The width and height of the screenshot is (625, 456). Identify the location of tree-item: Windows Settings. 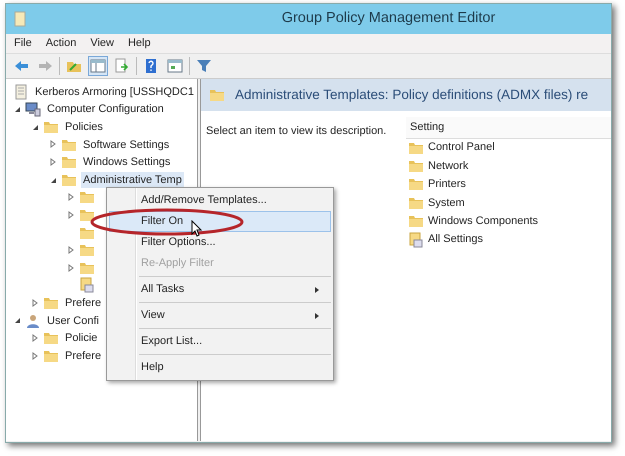
(126, 162).